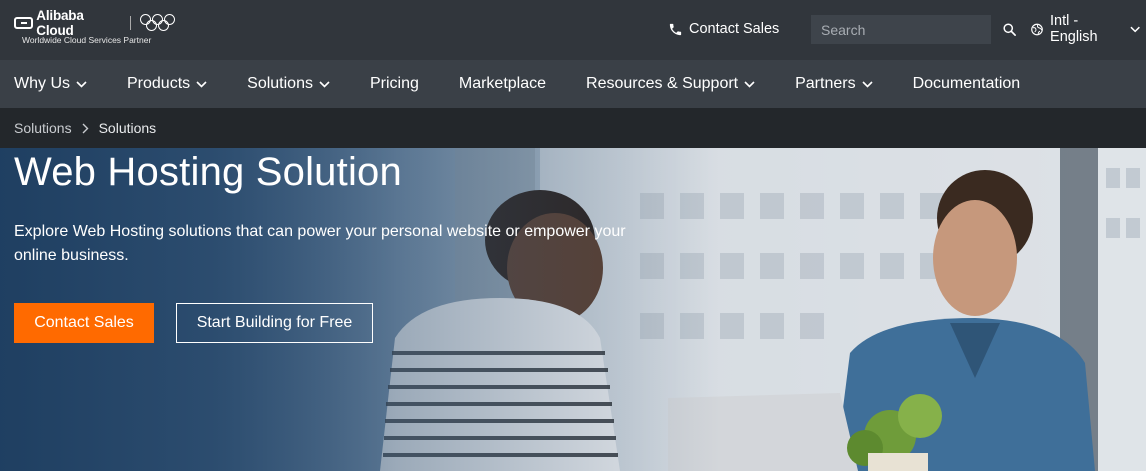 This screenshot has height=471, width=1146. What do you see at coordinates (1074, 29) in the screenshot?
I see `language-label: Intl - English` at bounding box center [1074, 29].